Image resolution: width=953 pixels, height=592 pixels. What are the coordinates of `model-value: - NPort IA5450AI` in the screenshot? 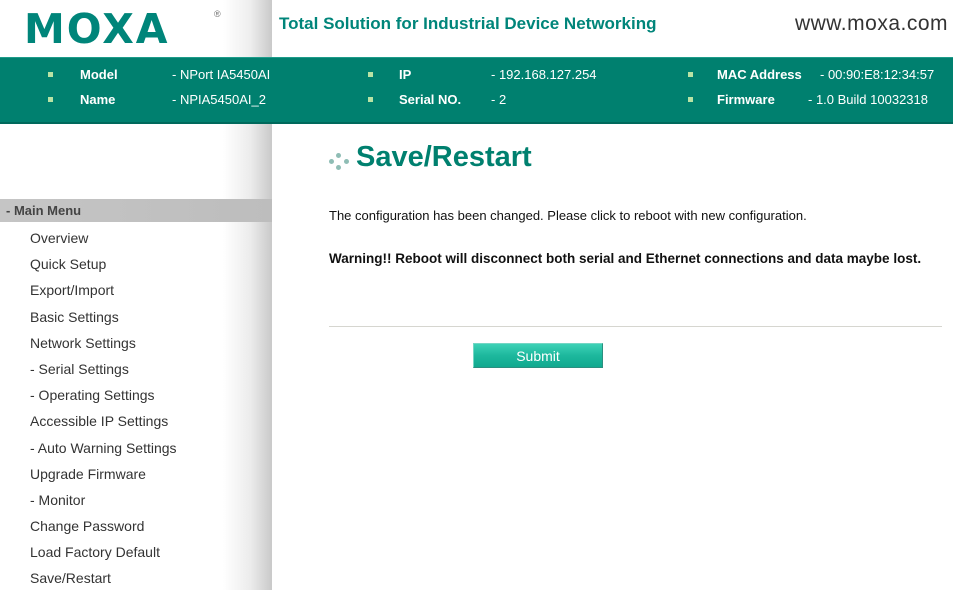 It's located at (221, 74).